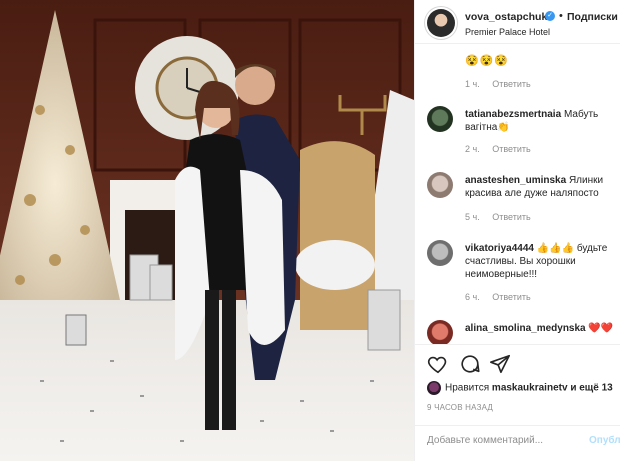  I want to click on post-timestamp: 9 ЧАСОВ НАЗАД, so click(460, 407).